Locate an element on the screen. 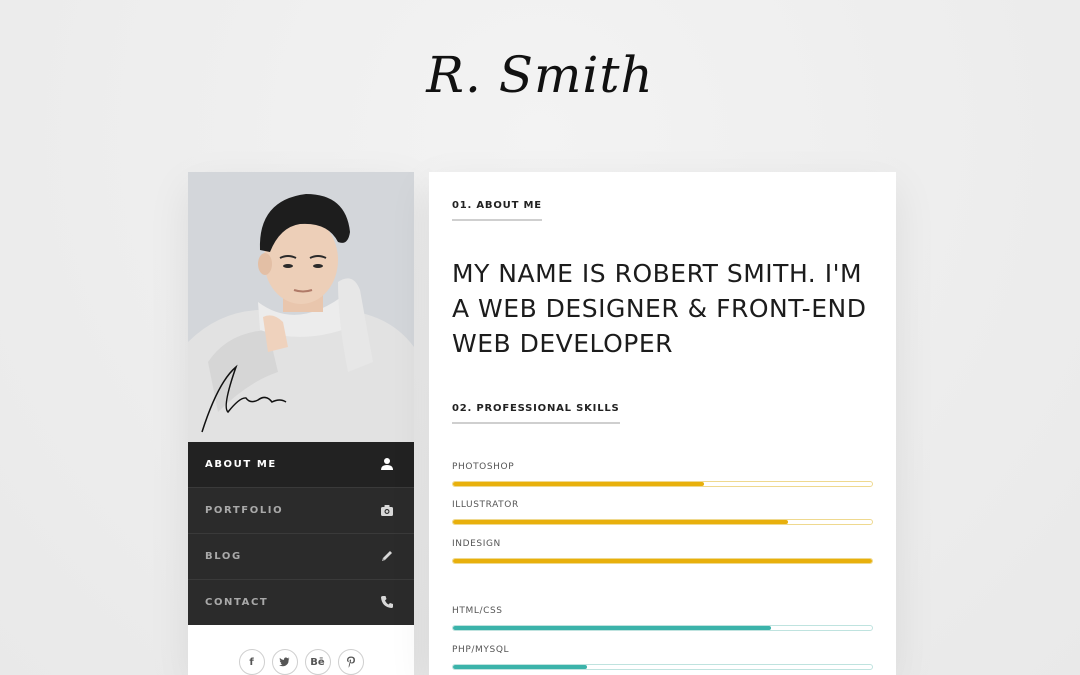 The height and width of the screenshot is (675, 1080). skill-label: HTML/CSS is located at coordinates (477, 611).